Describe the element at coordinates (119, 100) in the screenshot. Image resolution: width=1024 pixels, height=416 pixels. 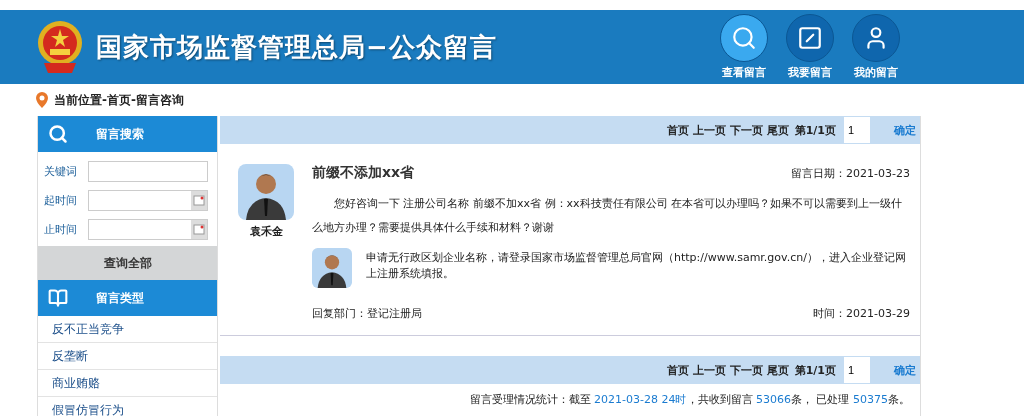
I see `breadcrumb: 当前位置-首页-留言咨询` at that location.